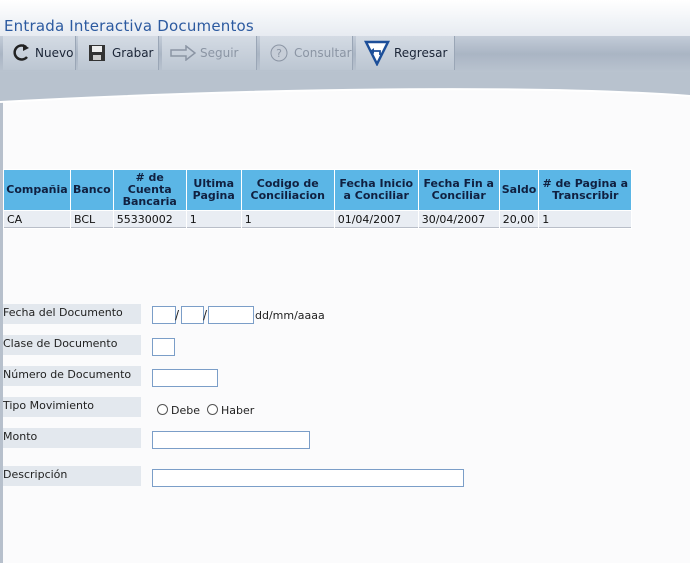 This screenshot has width=690, height=563. What do you see at coordinates (72, 345) in the screenshot?
I see `document-class-label: Clase de Documento` at bounding box center [72, 345].